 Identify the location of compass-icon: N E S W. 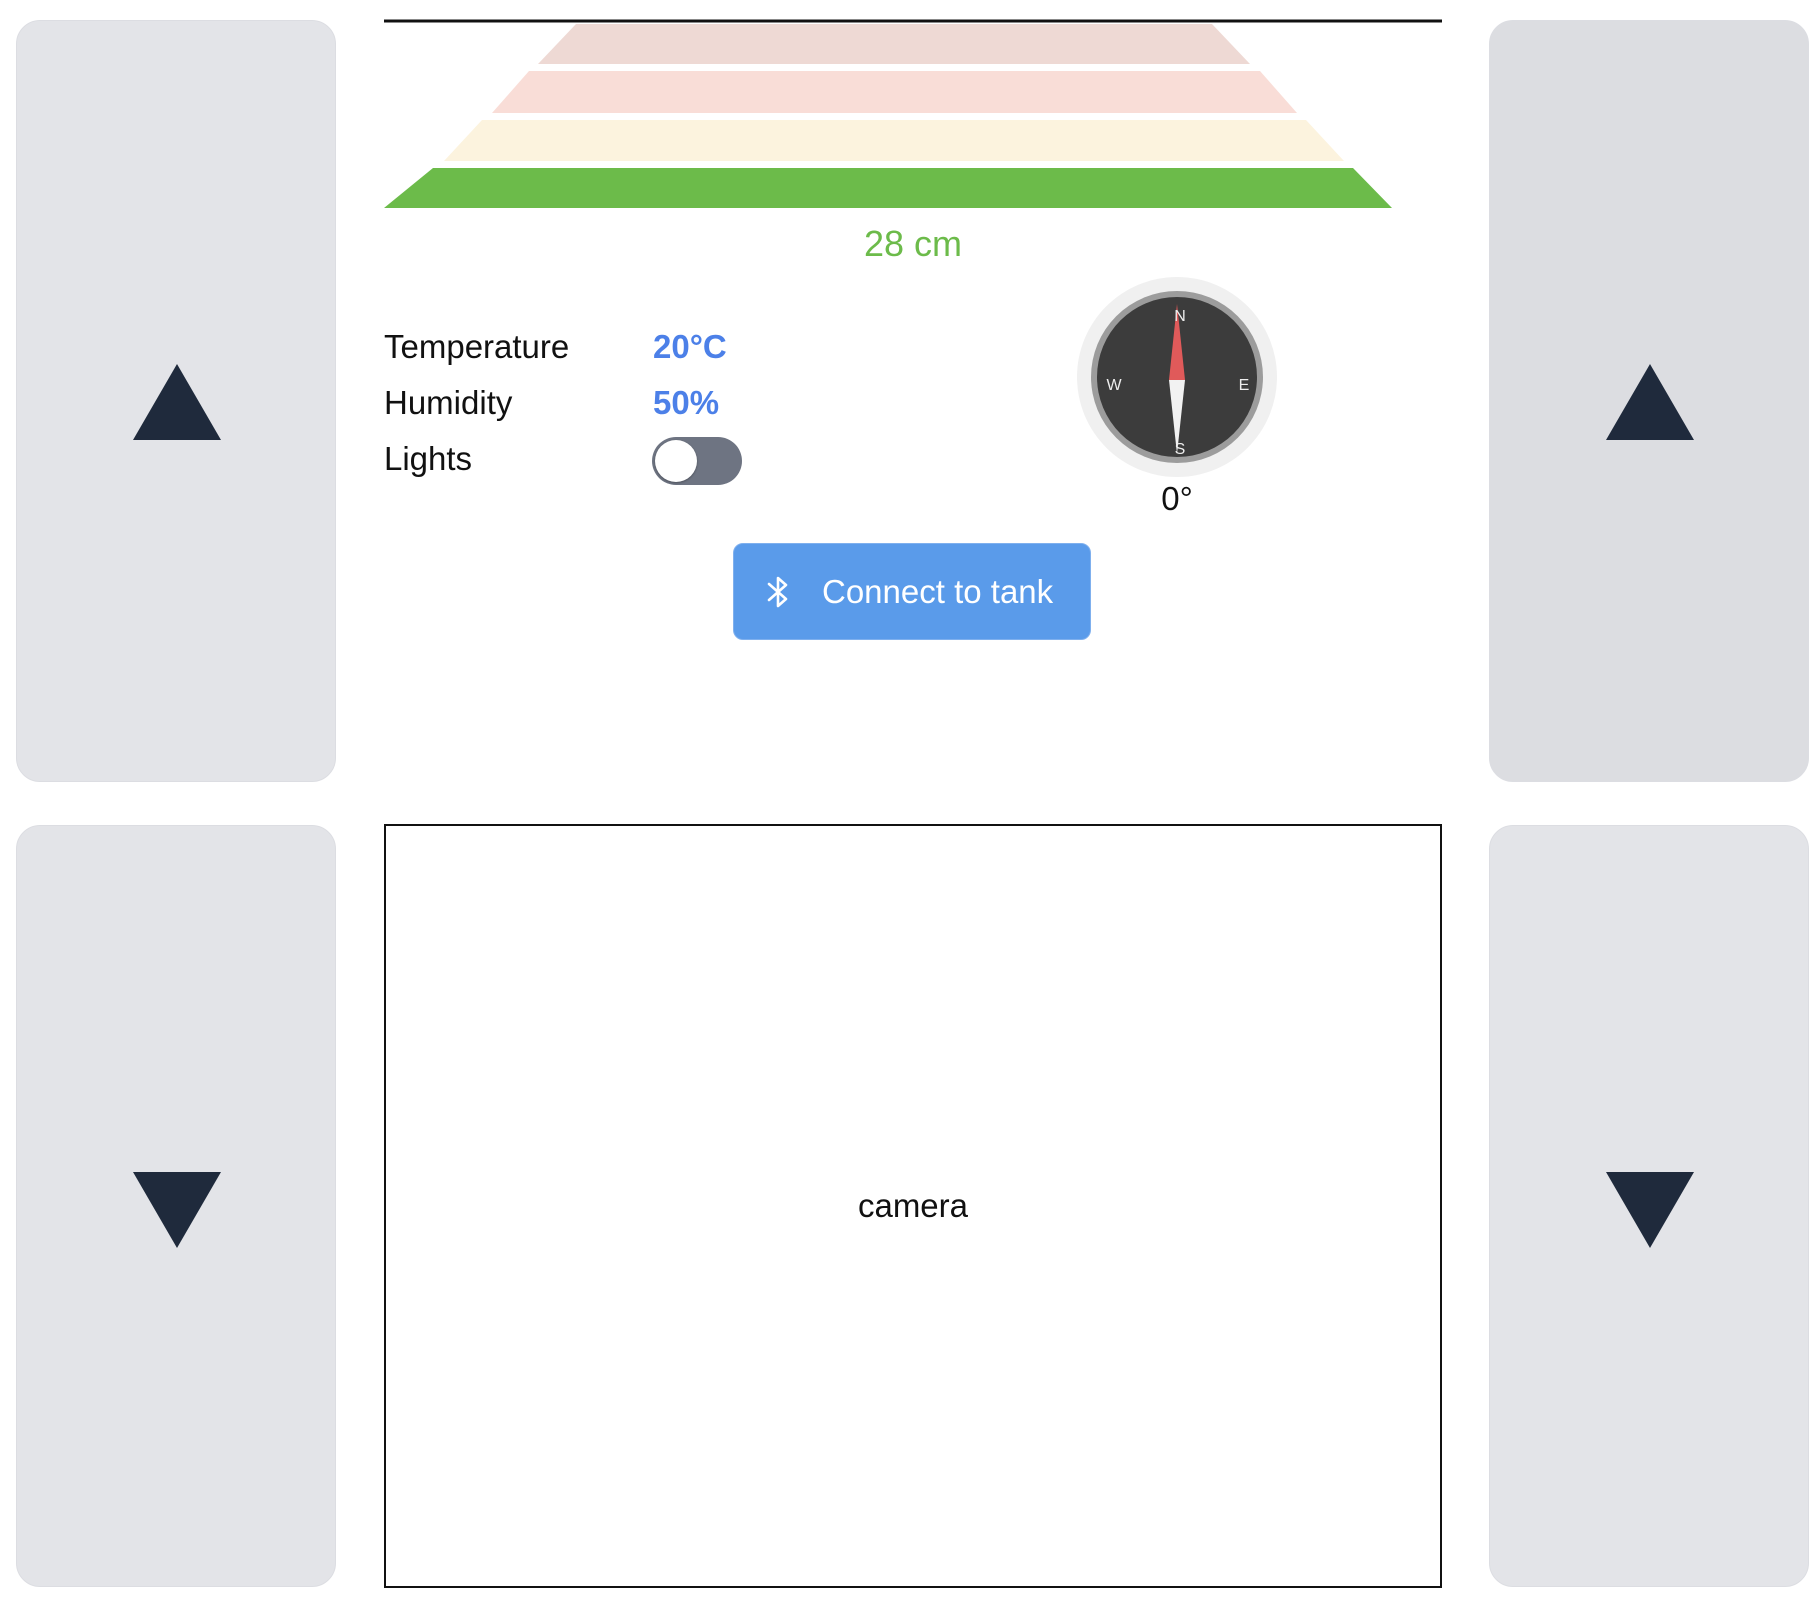
(1177, 377).